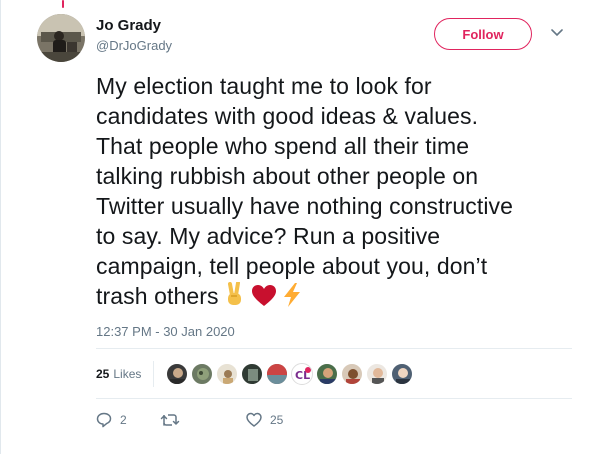  Describe the element at coordinates (235, 298) in the screenshot. I see `victory-hand-emoji` at that location.